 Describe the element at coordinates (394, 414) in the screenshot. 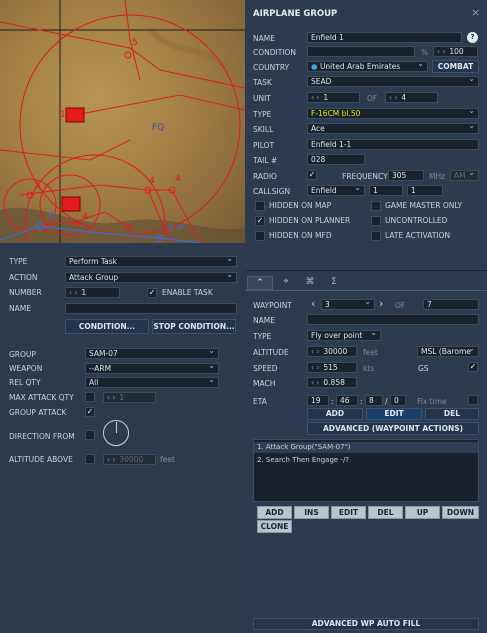

I see `waypoint-edit-button: EDIT` at that location.